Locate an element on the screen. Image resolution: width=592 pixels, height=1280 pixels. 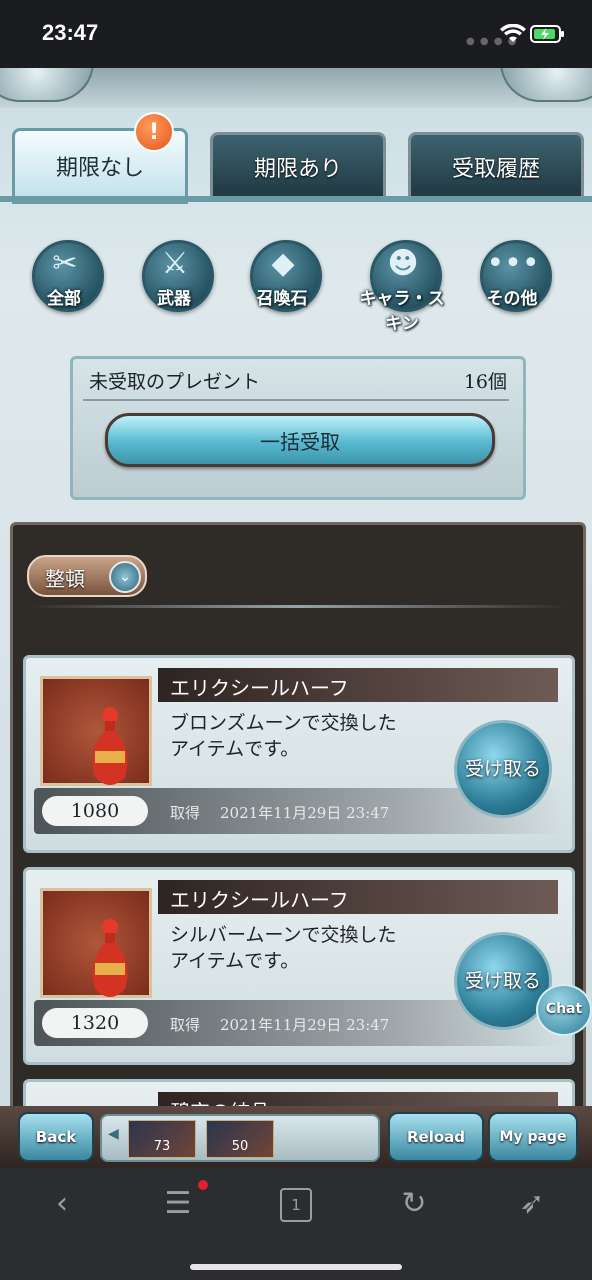
notification-dot is located at coordinates (203, 1185).